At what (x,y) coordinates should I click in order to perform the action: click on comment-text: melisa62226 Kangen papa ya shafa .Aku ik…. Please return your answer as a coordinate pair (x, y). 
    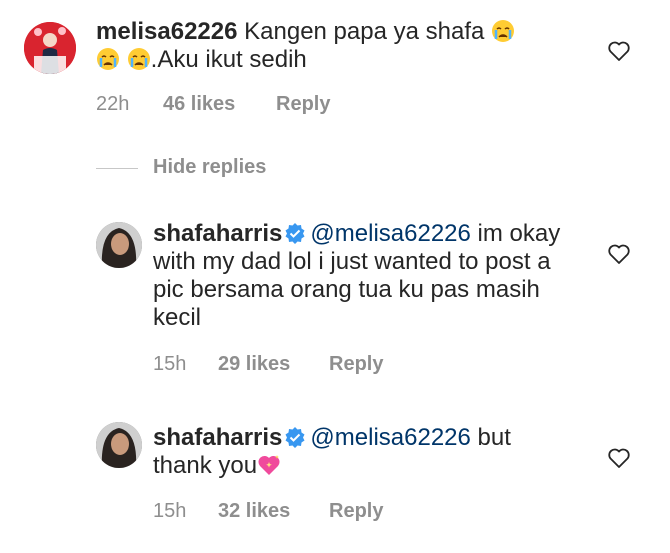
    Looking at the image, I should click on (316, 46).